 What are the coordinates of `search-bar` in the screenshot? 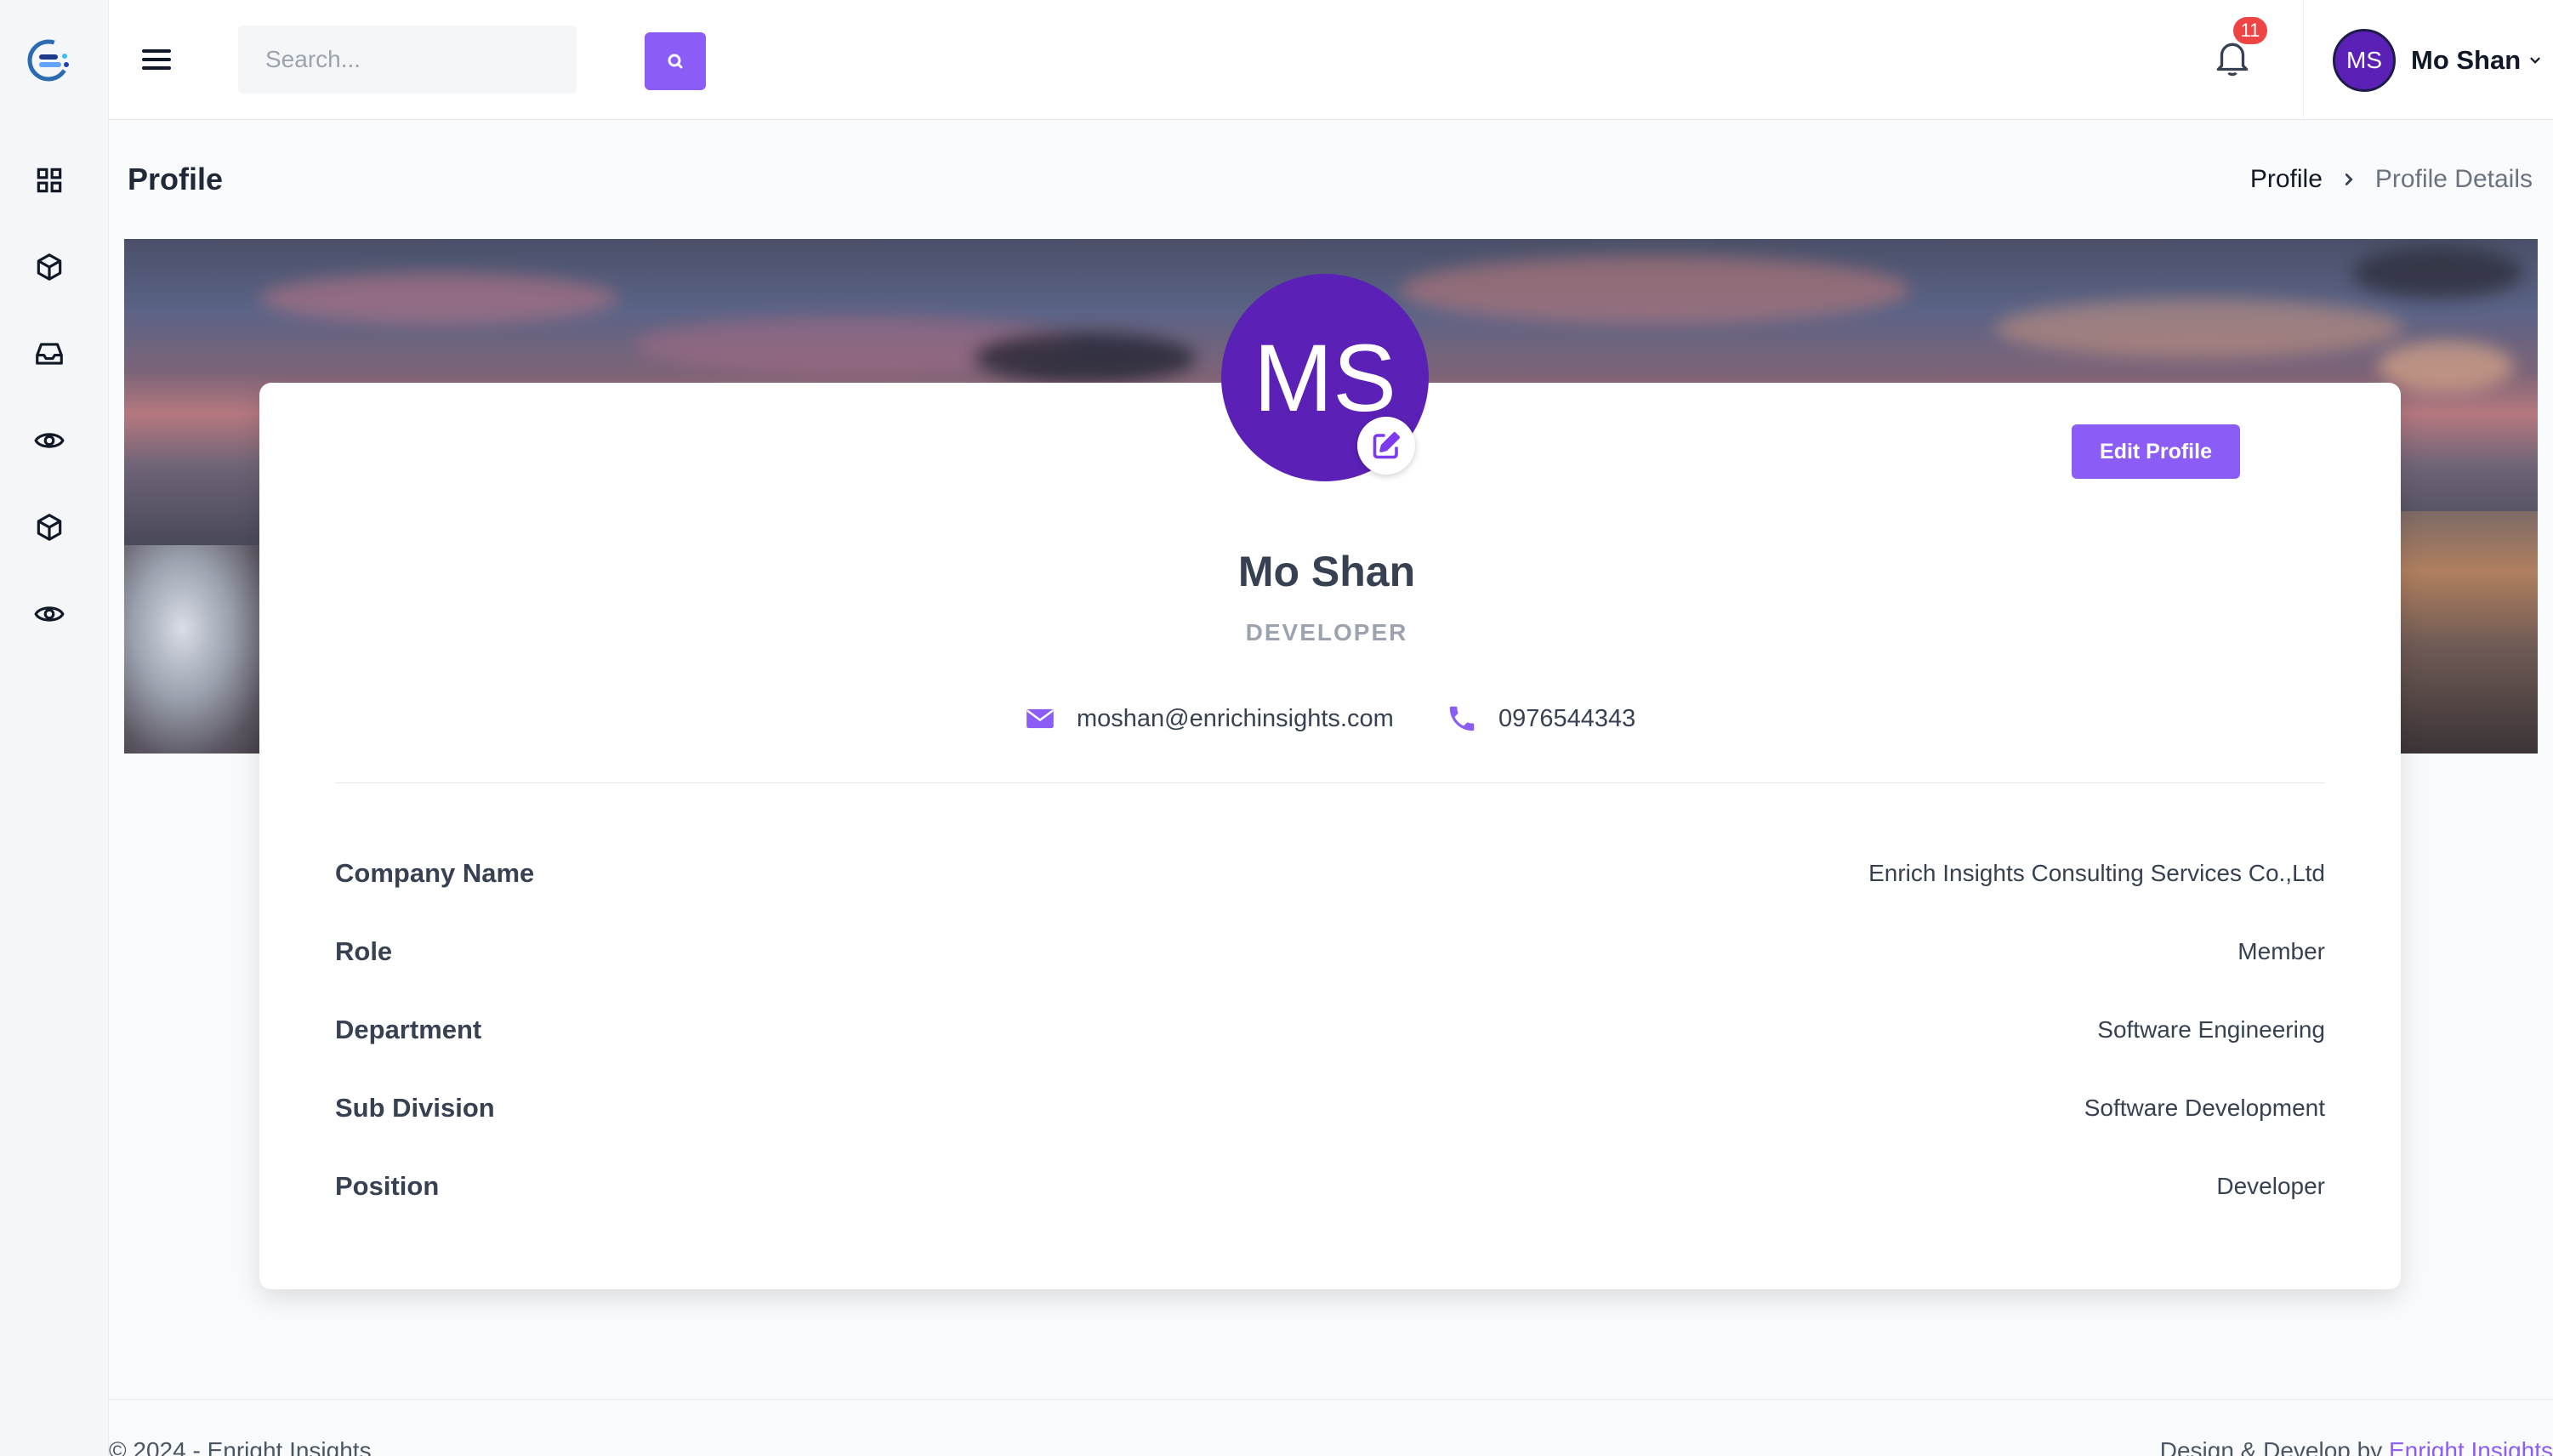 It's located at (472, 60).